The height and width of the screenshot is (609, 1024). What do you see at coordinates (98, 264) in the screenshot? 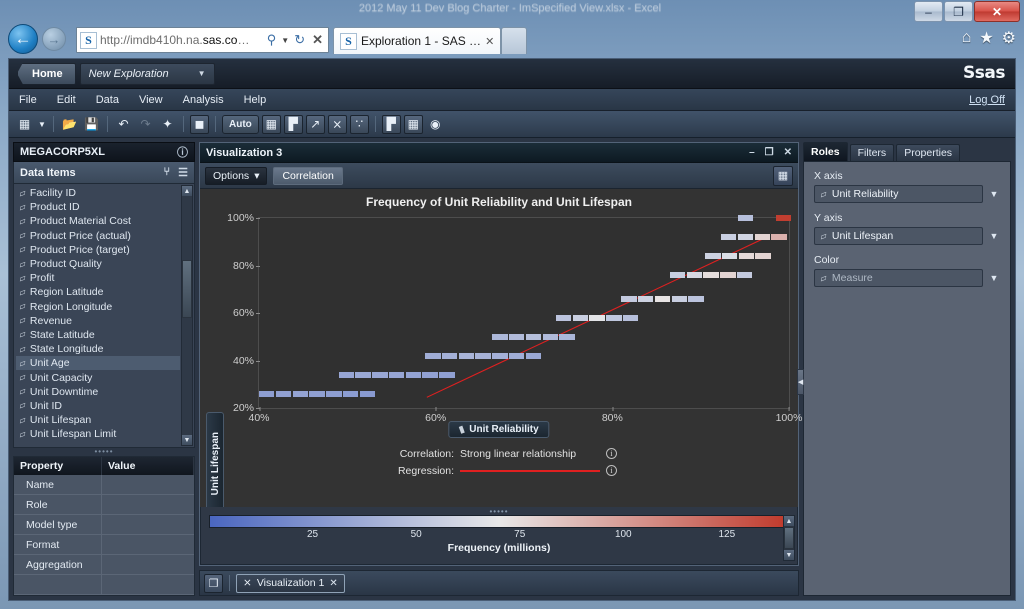
I see `data-item: ▱ Product Quality` at bounding box center [98, 264].